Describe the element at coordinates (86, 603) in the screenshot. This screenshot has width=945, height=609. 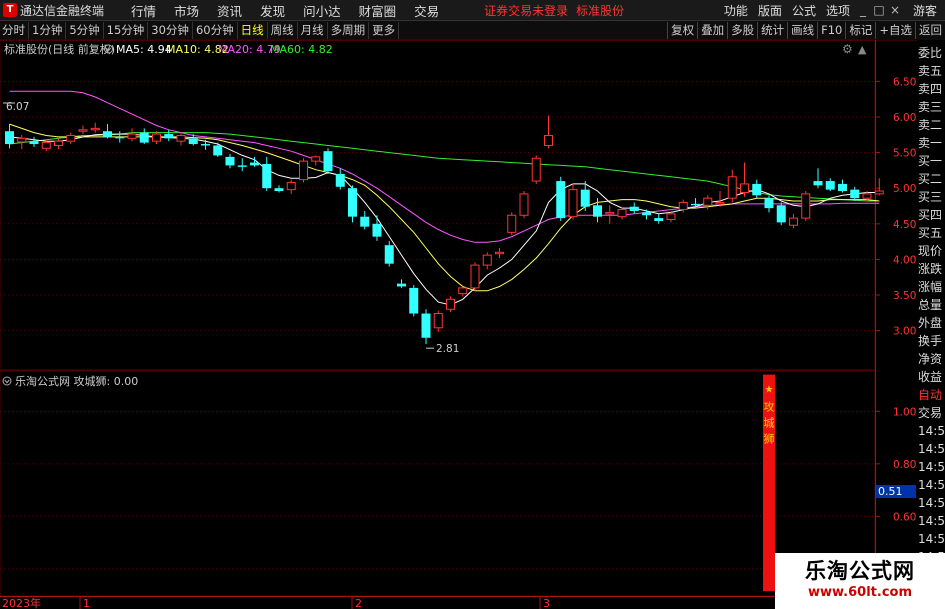
I see `date-label-jan: 1` at that location.